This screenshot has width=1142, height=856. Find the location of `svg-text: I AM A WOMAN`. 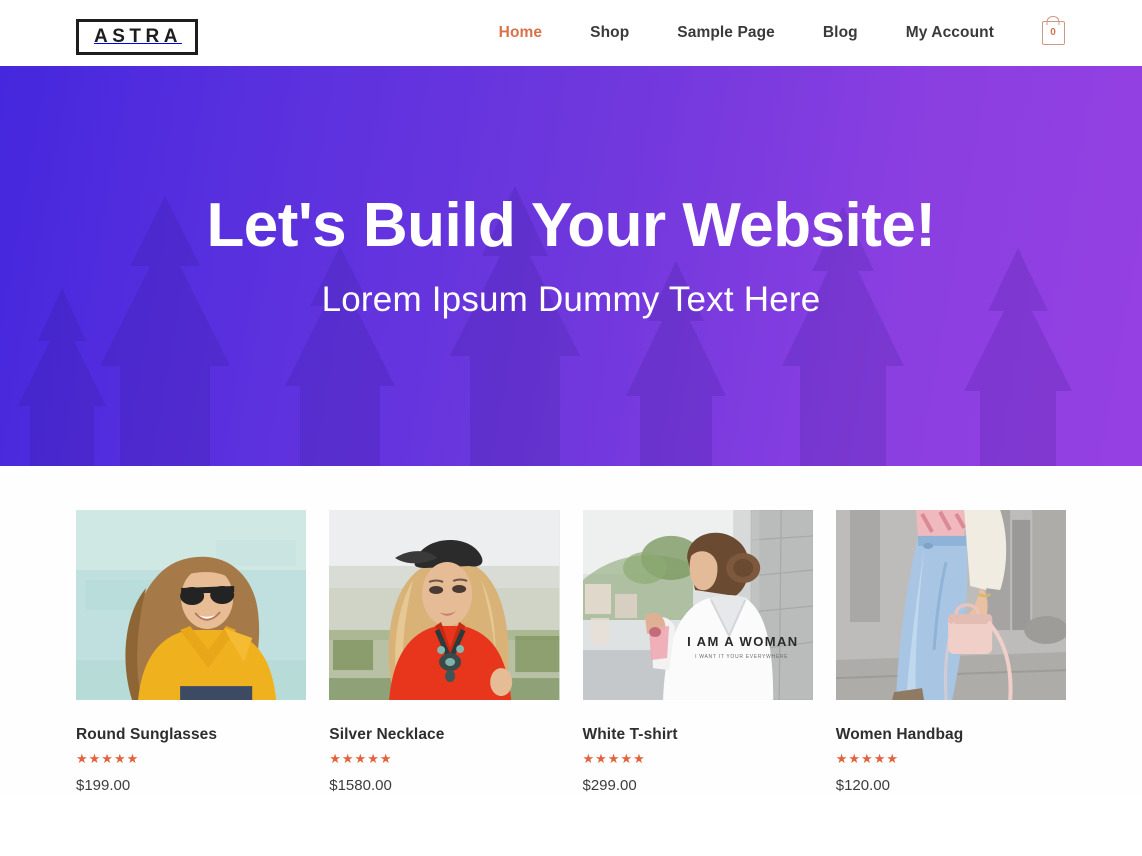

svg-text: I AM A WOMAN is located at coordinates (742, 641).